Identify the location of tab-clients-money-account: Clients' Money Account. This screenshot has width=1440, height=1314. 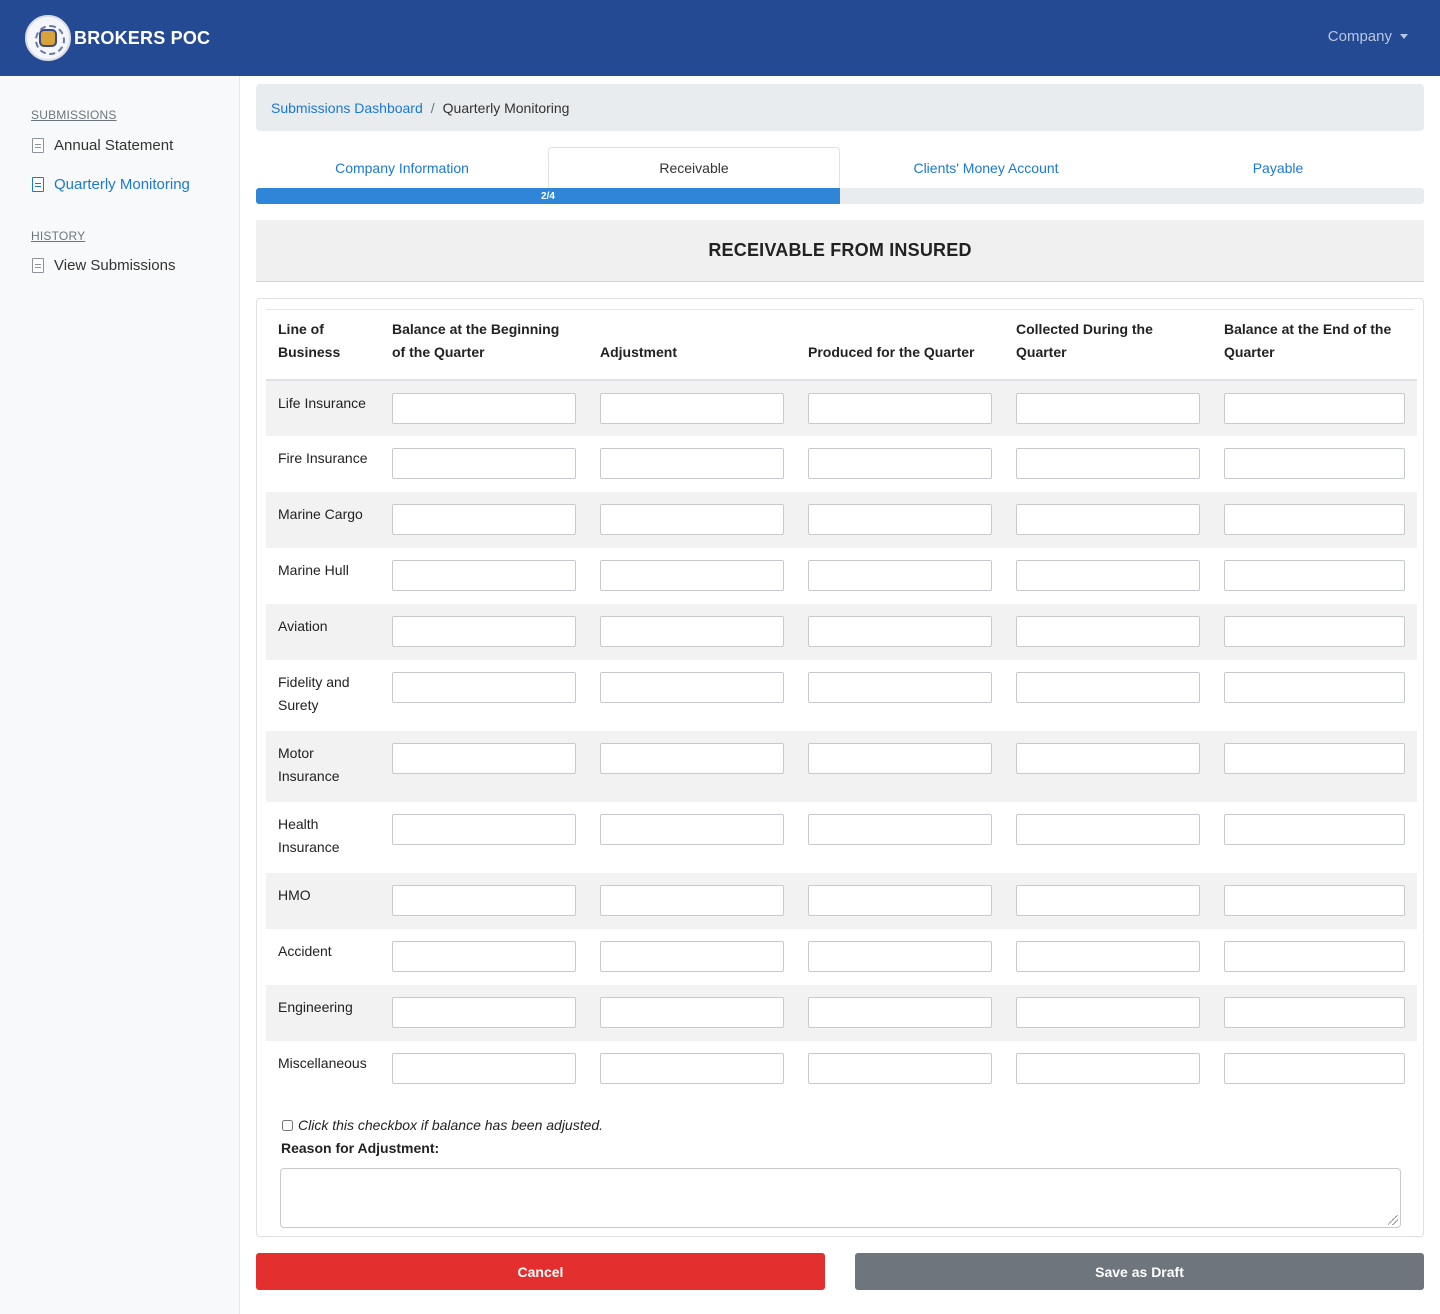
(986, 167).